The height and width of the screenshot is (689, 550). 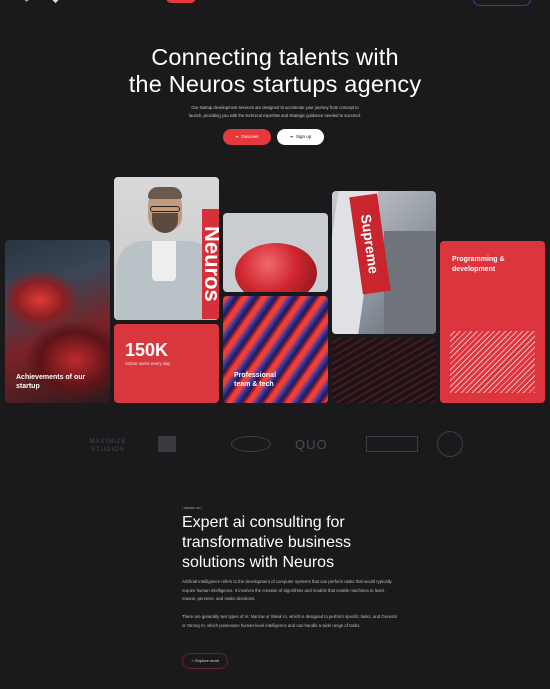 I want to click on glasses-icon, so click(x=165, y=209).